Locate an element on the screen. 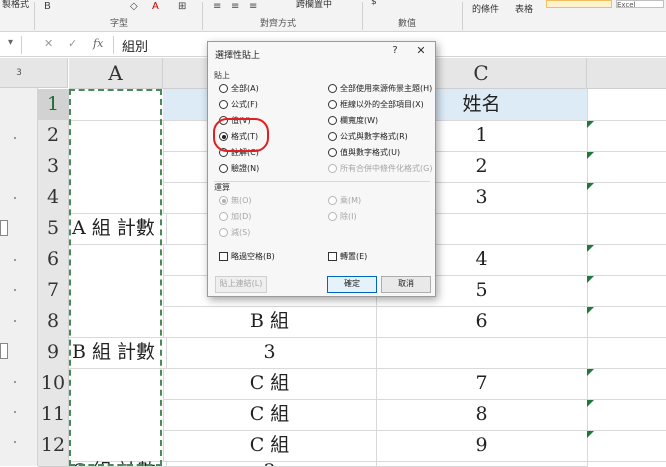 The height and width of the screenshot is (467, 666). align-left-icon: ≡ is located at coordinates (217, 6).